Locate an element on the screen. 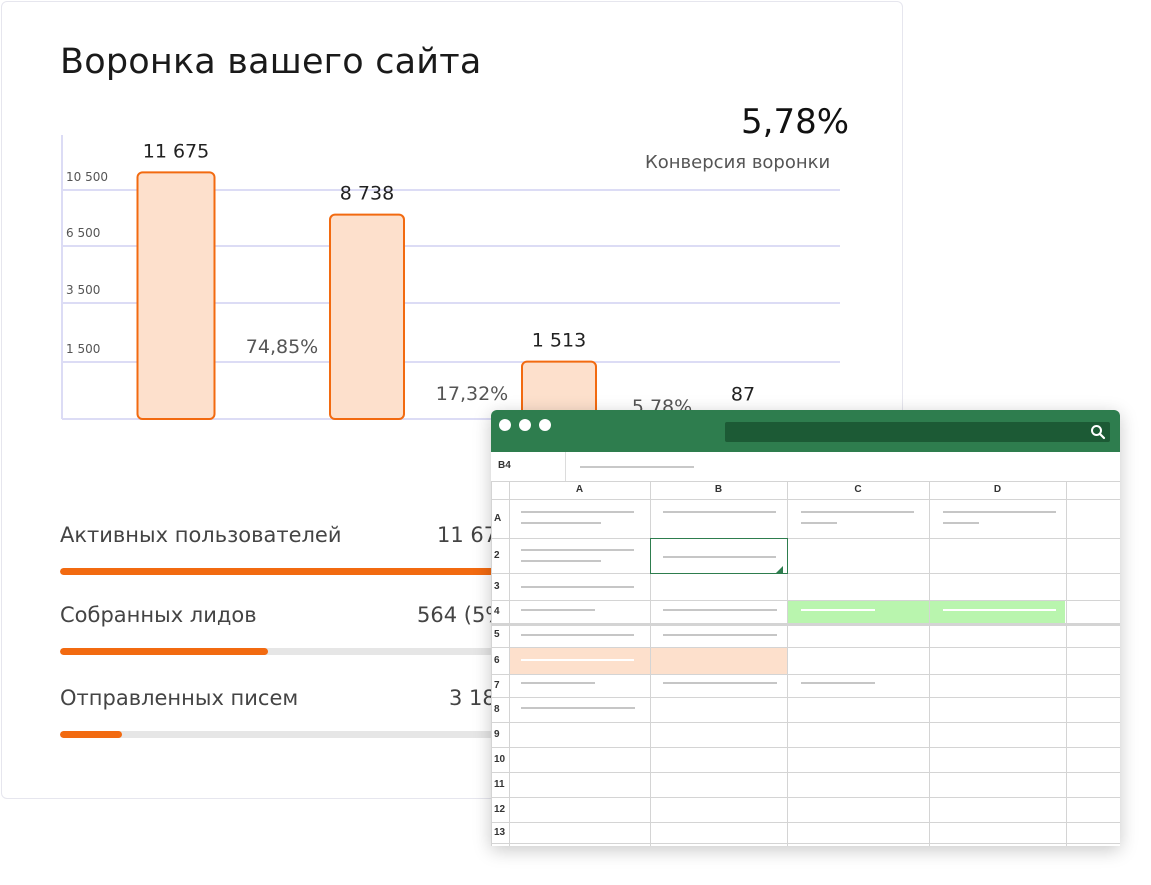 This screenshot has width=1151, height=885. bar-value-label: 87 is located at coordinates (743, 395).